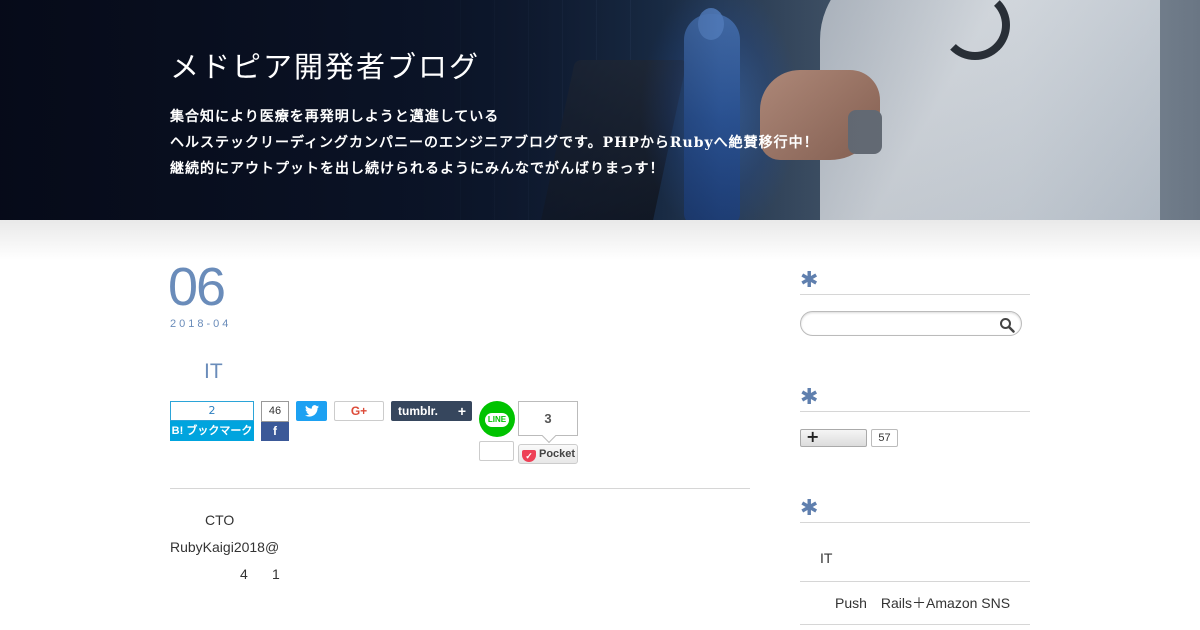  I want to click on tumblr-share-button: tumblr. +, so click(431, 411).